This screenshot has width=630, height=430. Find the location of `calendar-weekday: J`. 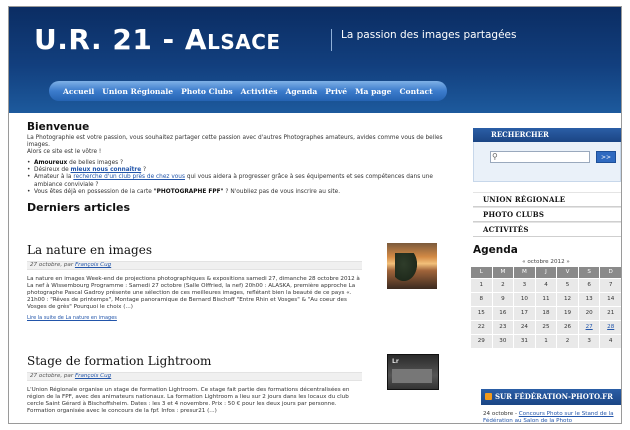

calendar-weekday: J is located at coordinates (546, 272).